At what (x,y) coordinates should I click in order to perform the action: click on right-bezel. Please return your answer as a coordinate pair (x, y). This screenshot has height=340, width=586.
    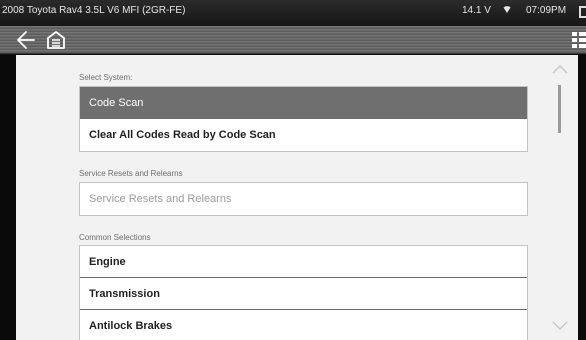
    Looking at the image, I should click on (582, 197).